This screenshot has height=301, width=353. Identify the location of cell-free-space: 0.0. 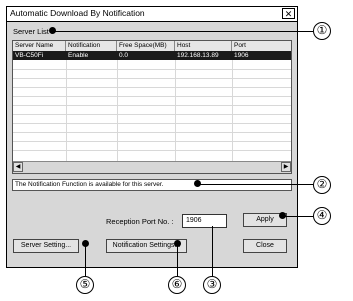
(124, 55).